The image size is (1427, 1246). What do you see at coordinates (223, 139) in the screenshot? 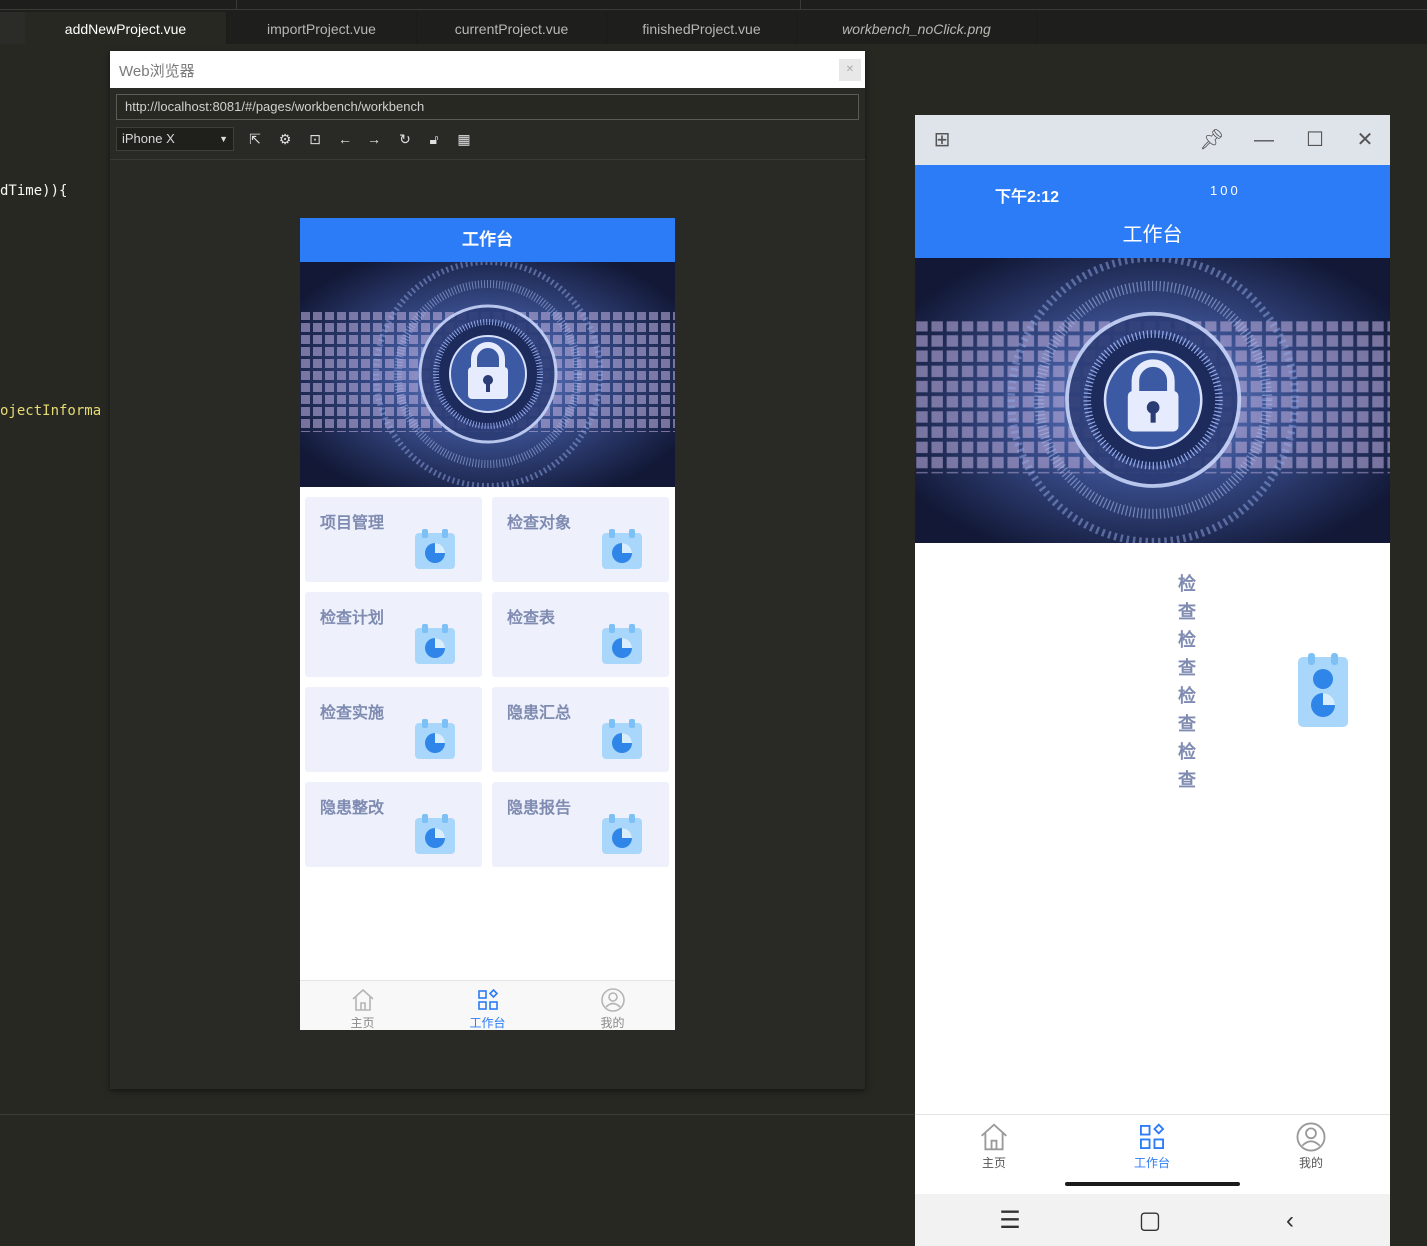
I see `caret-down-icon: ▼` at bounding box center [223, 139].